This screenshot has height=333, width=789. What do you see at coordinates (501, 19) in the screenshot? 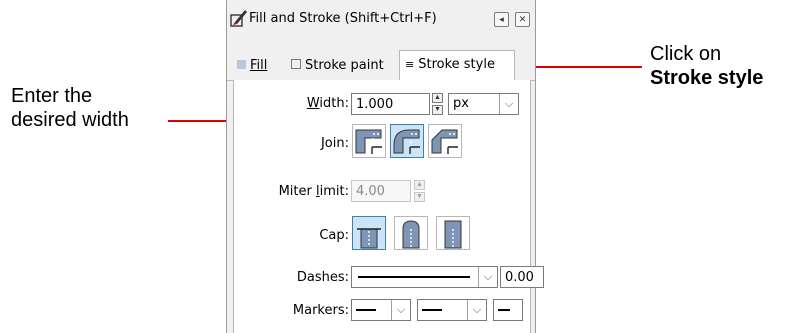
I see `collapse-icon: ◂` at bounding box center [501, 19].